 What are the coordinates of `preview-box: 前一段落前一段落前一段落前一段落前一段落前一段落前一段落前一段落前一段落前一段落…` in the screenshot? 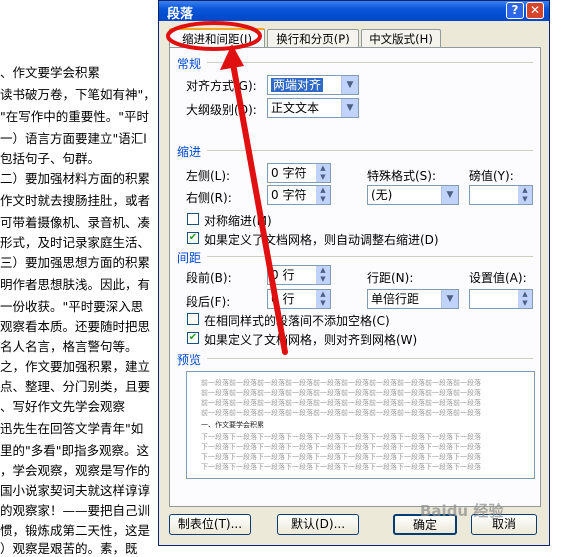 It's located at (360, 425).